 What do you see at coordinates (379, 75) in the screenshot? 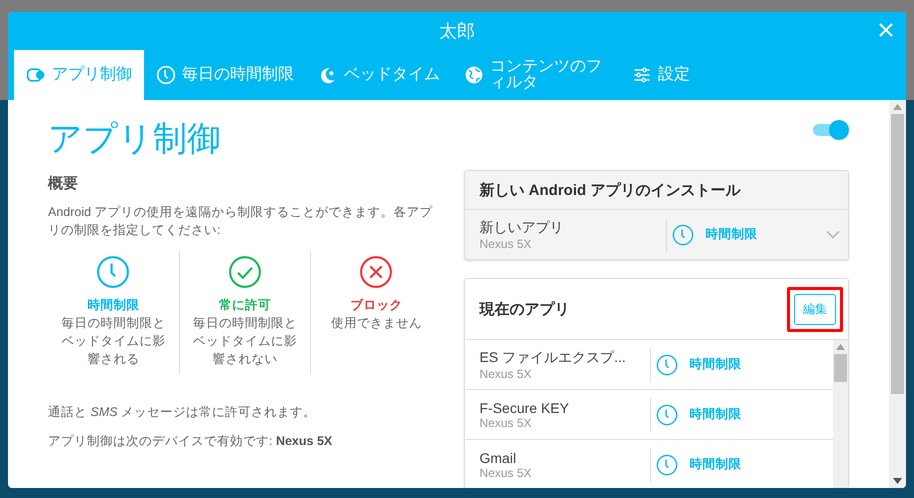
I see `tab: ベッドタイム` at bounding box center [379, 75].